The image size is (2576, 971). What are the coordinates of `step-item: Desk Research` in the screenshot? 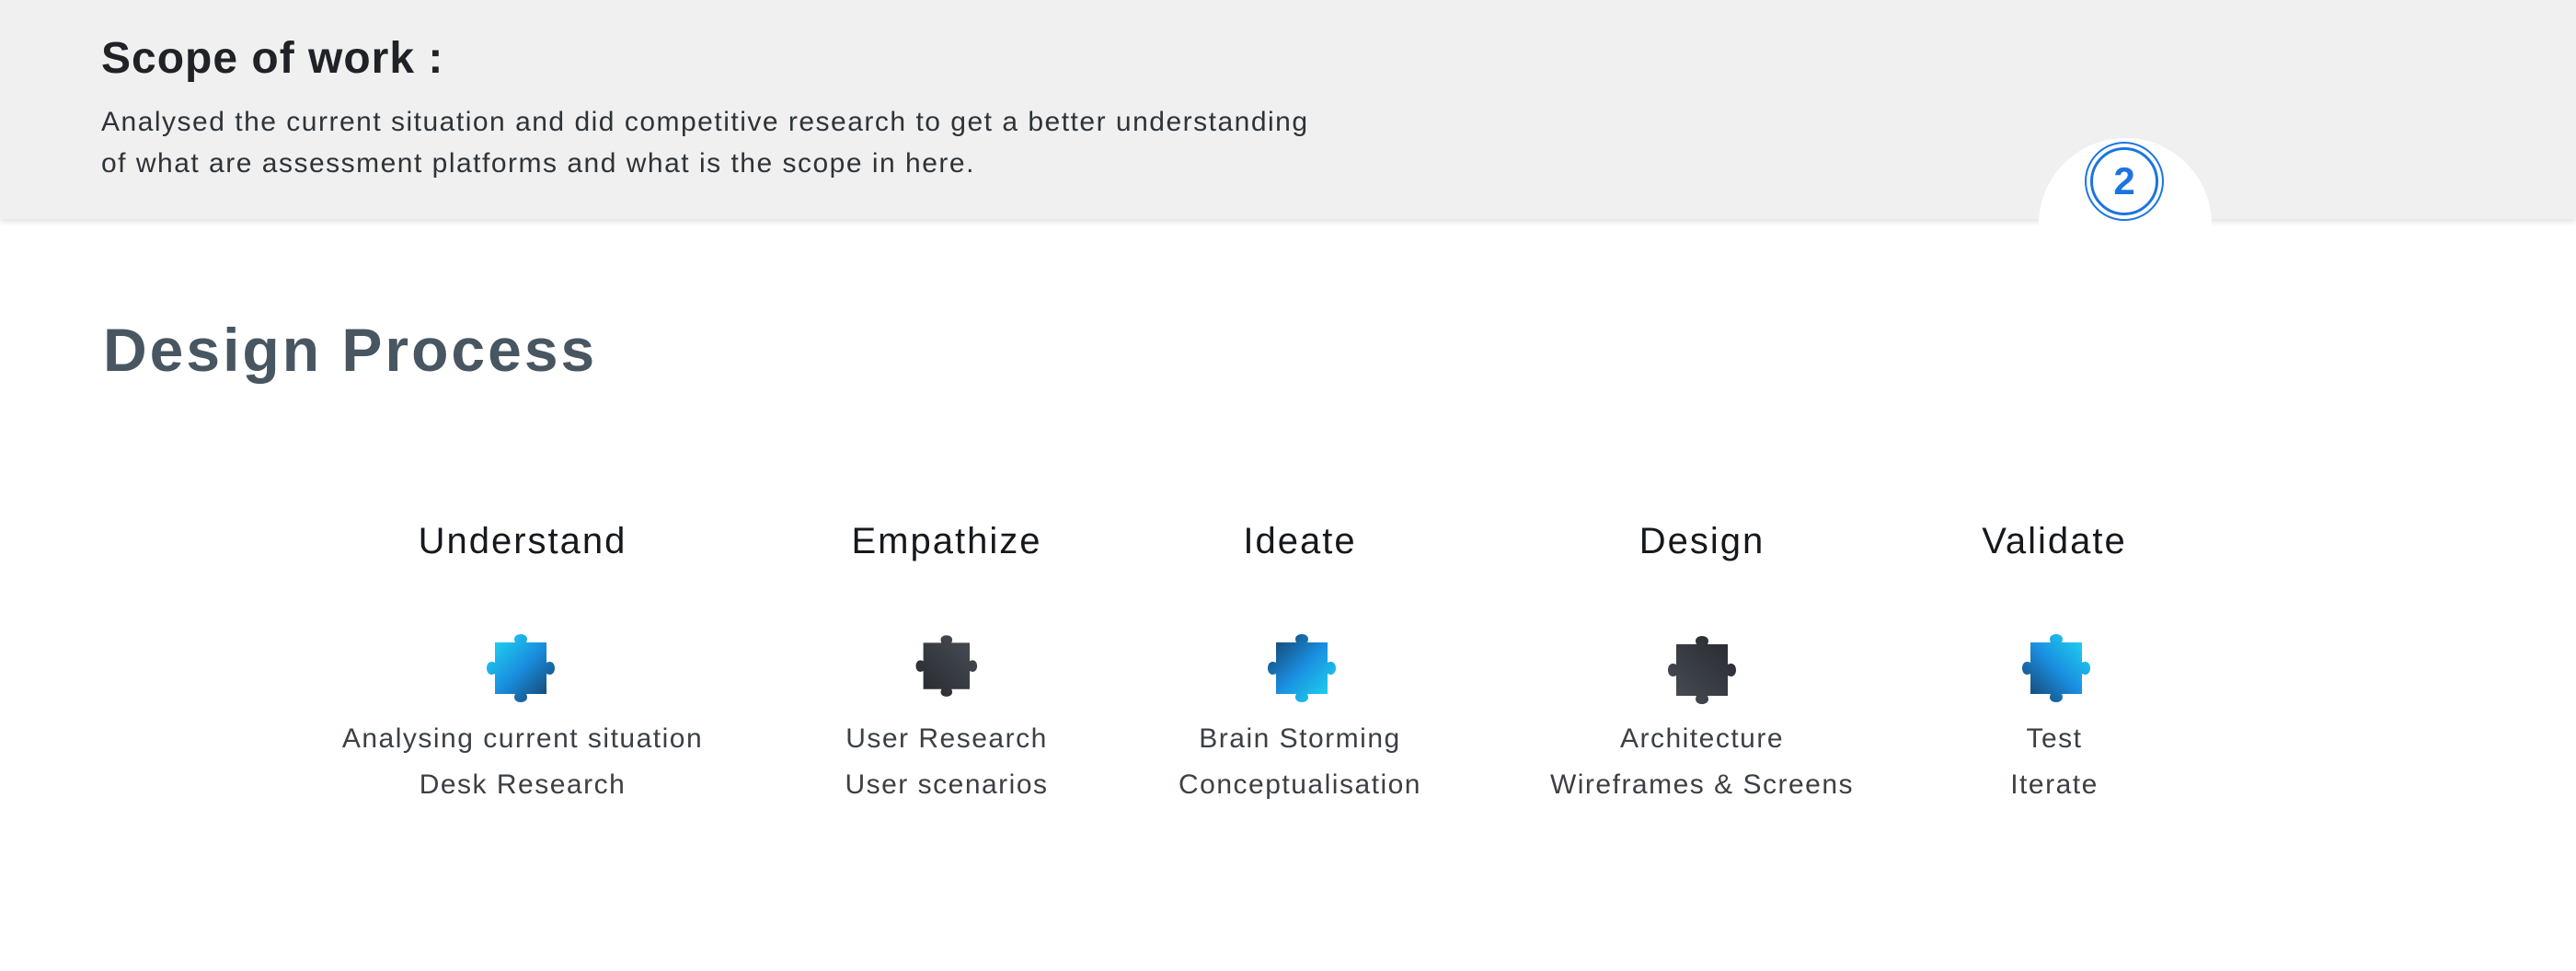 It's located at (523, 784).